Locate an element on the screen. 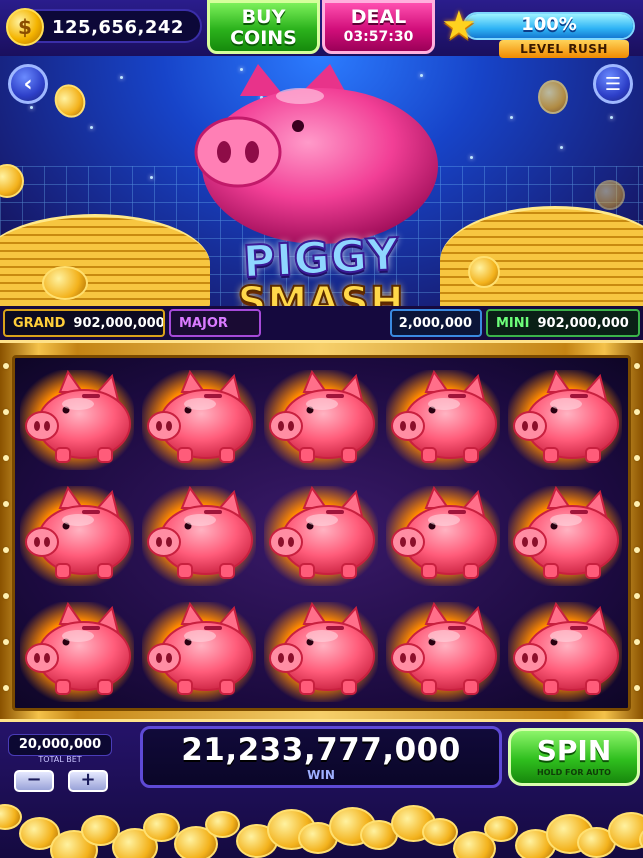  jackpot-mini-value: 902,000,000 is located at coordinates (583, 323).